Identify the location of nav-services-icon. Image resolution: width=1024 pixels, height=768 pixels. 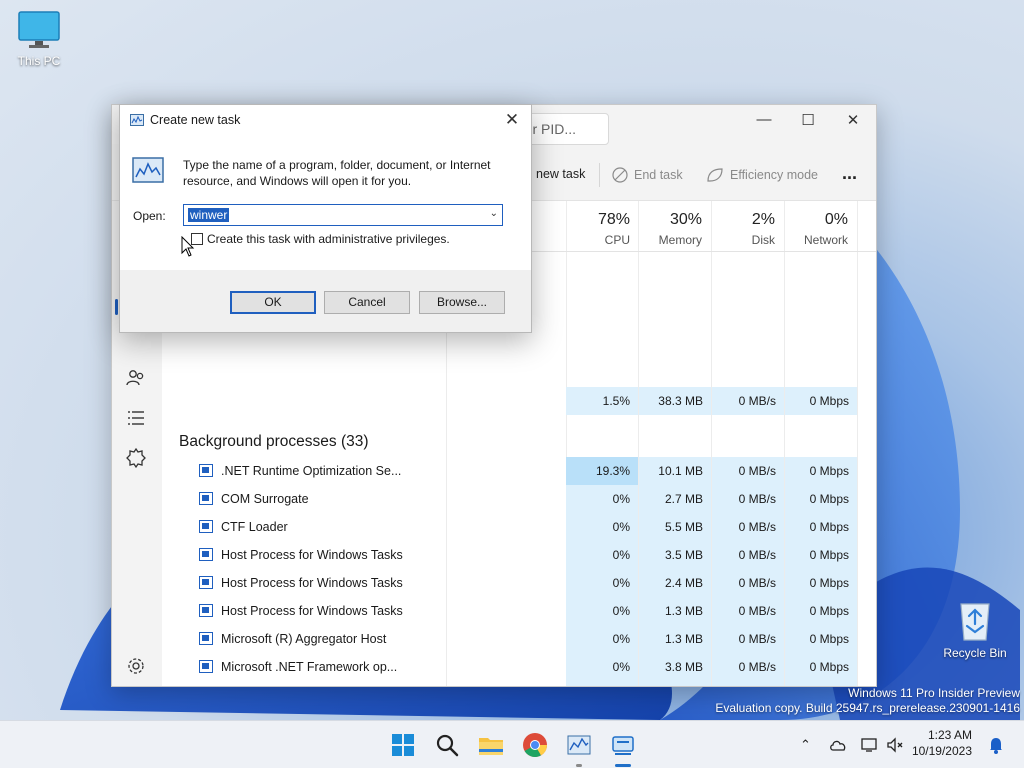
(136, 458).